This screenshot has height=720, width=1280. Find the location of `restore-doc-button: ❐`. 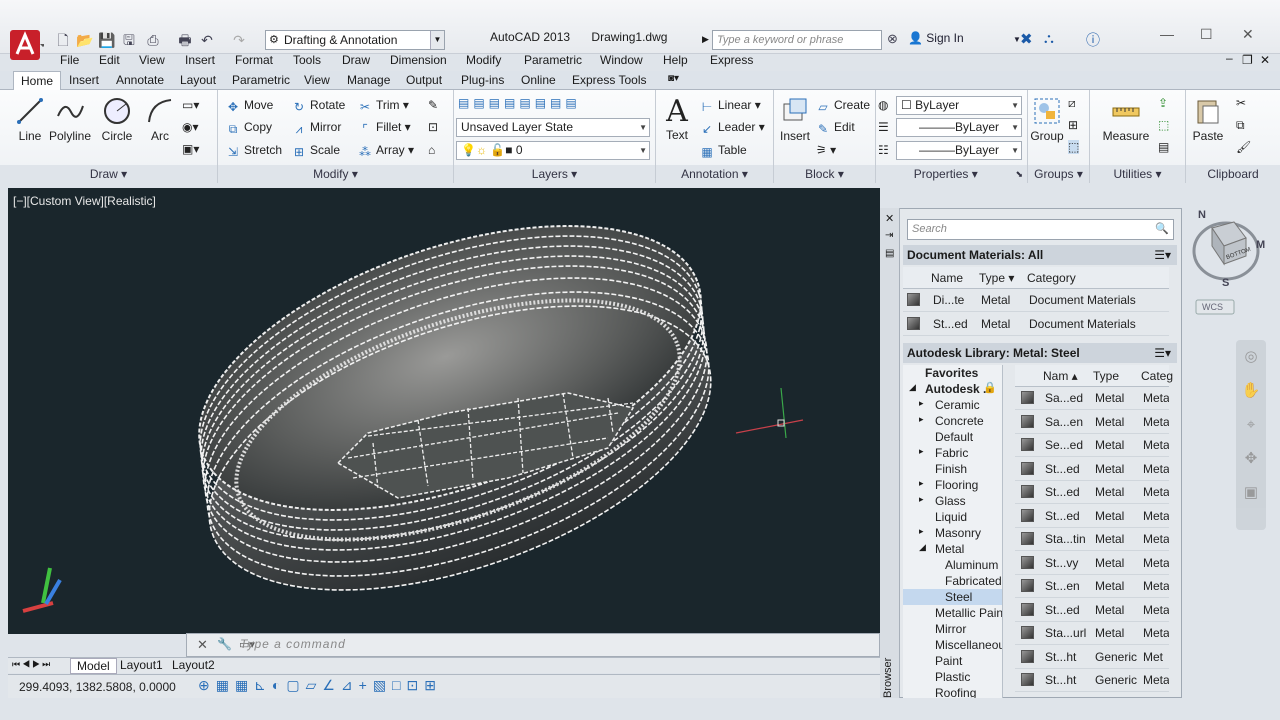

restore-doc-button: ❐ is located at coordinates (1247, 60).